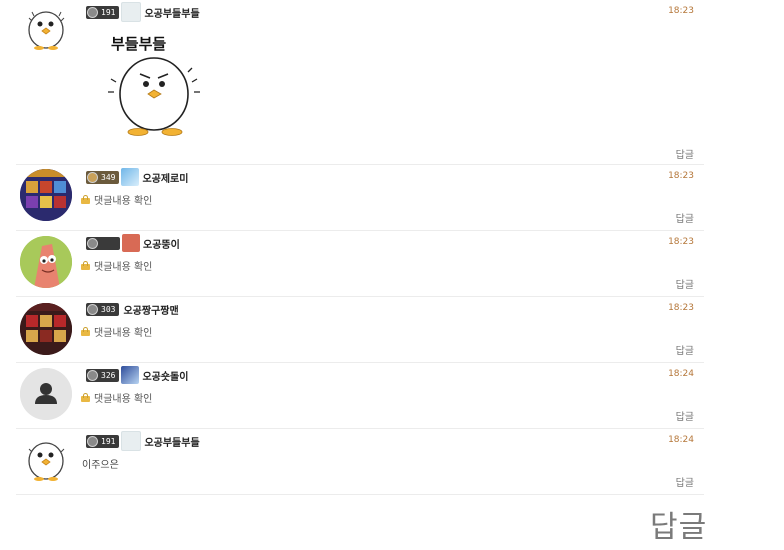  What do you see at coordinates (165, 177) in the screenshot?
I see `nickname: 오공제로미` at bounding box center [165, 177].